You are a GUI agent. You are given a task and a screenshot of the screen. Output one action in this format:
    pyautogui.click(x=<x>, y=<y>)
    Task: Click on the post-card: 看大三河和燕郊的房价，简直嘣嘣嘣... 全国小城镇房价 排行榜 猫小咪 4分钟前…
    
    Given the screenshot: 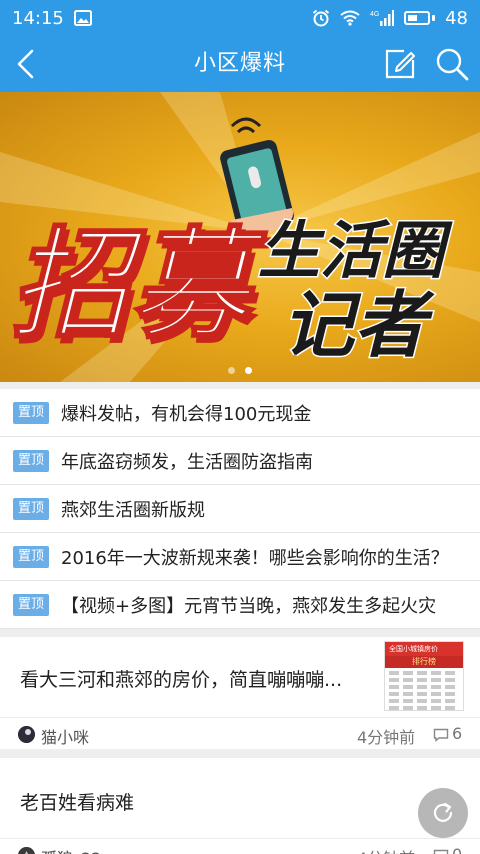 What is the action you would take?
    pyautogui.click(x=240, y=693)
    